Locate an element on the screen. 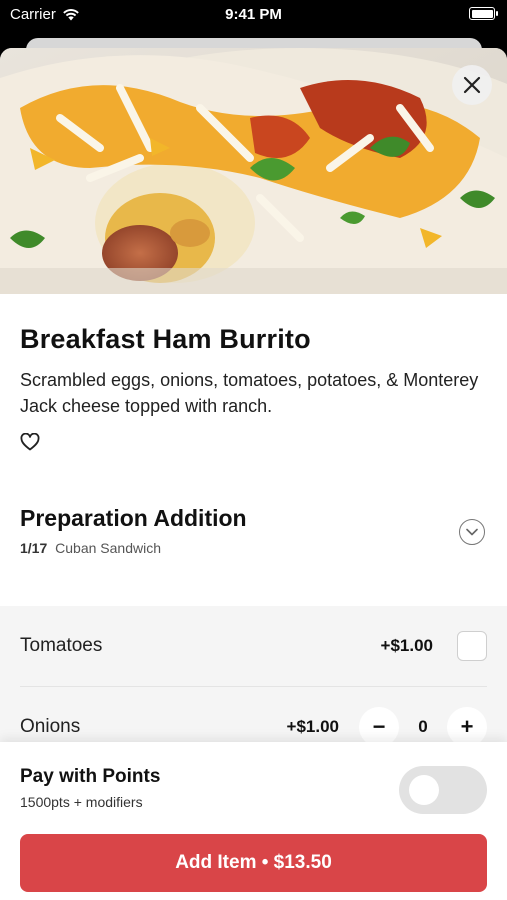 This screenshot has width=507, height=900. close-button is located at coordinates (472, 85).